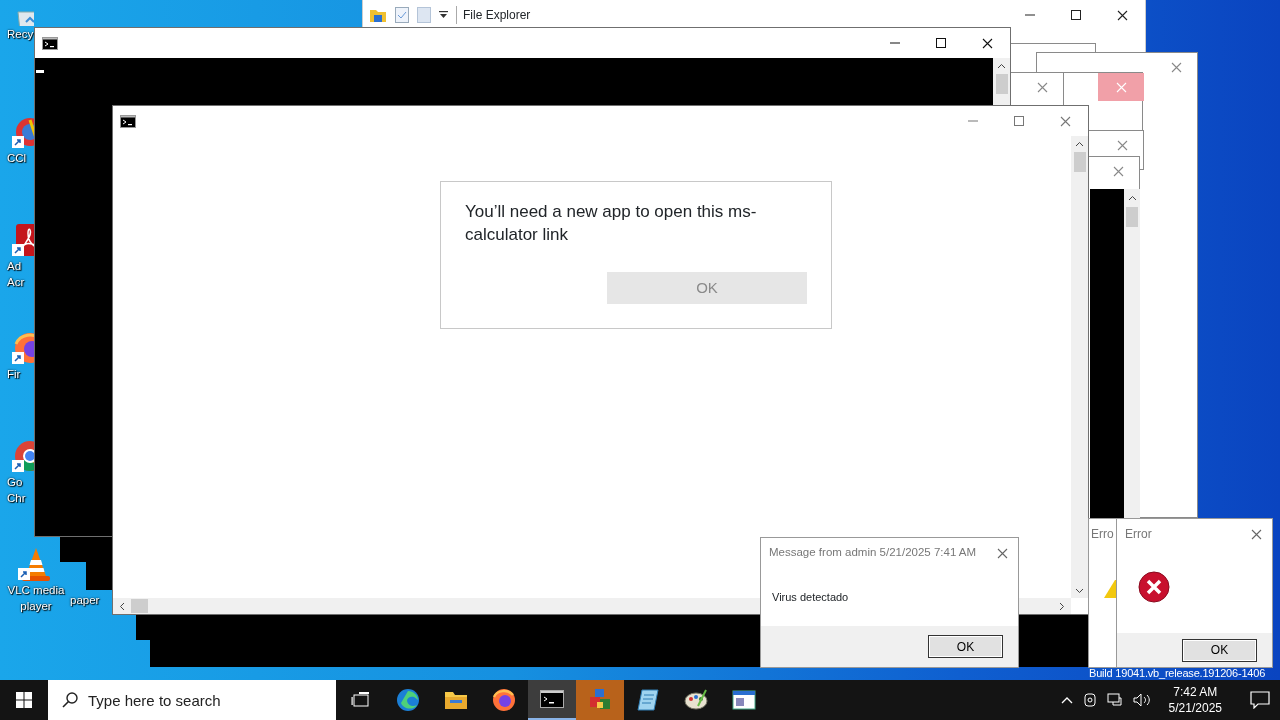  Describe the element at coordinates (1062, 606) in the screenshot. I see `scroll-right-icon` at that location.